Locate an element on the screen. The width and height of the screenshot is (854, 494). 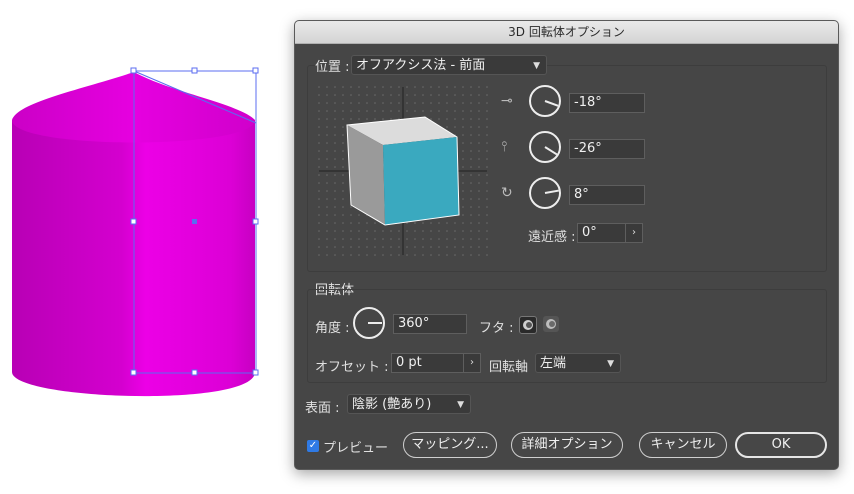
surface-label: 表面 : is located at coordinates (322, 408).